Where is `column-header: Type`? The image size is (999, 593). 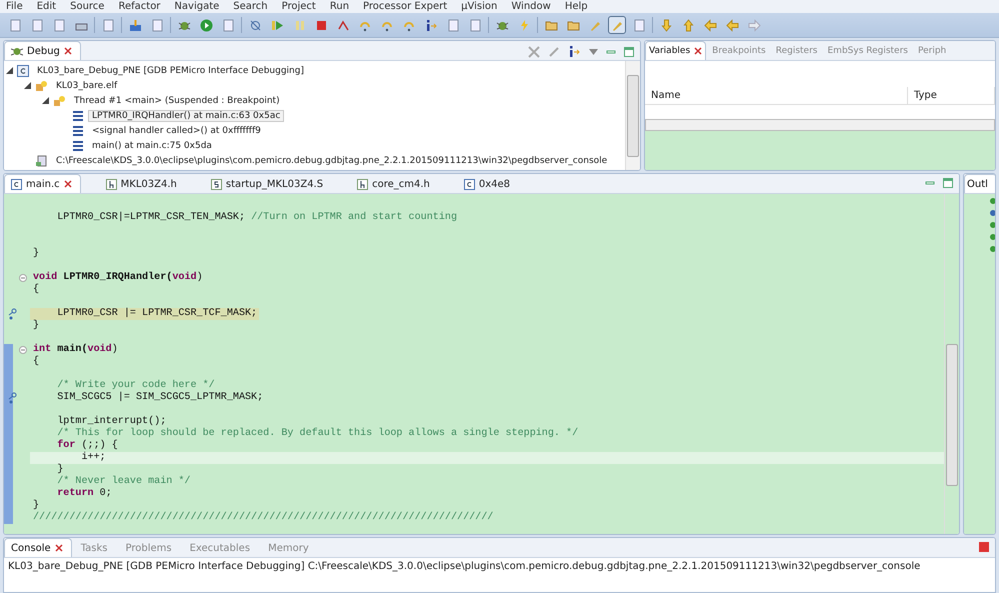
column-header: Type is located at coordinates (951, 95).